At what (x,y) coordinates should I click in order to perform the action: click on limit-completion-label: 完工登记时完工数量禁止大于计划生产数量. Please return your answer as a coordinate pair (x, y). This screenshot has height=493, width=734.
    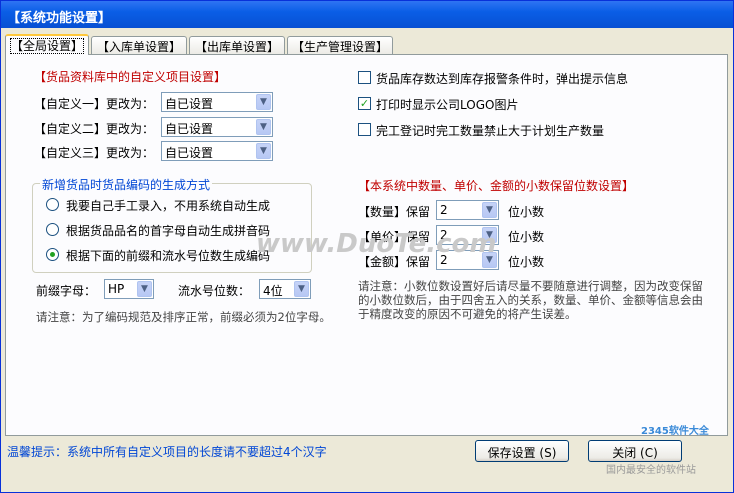
    Looking at the image, I should click on (490, 130).